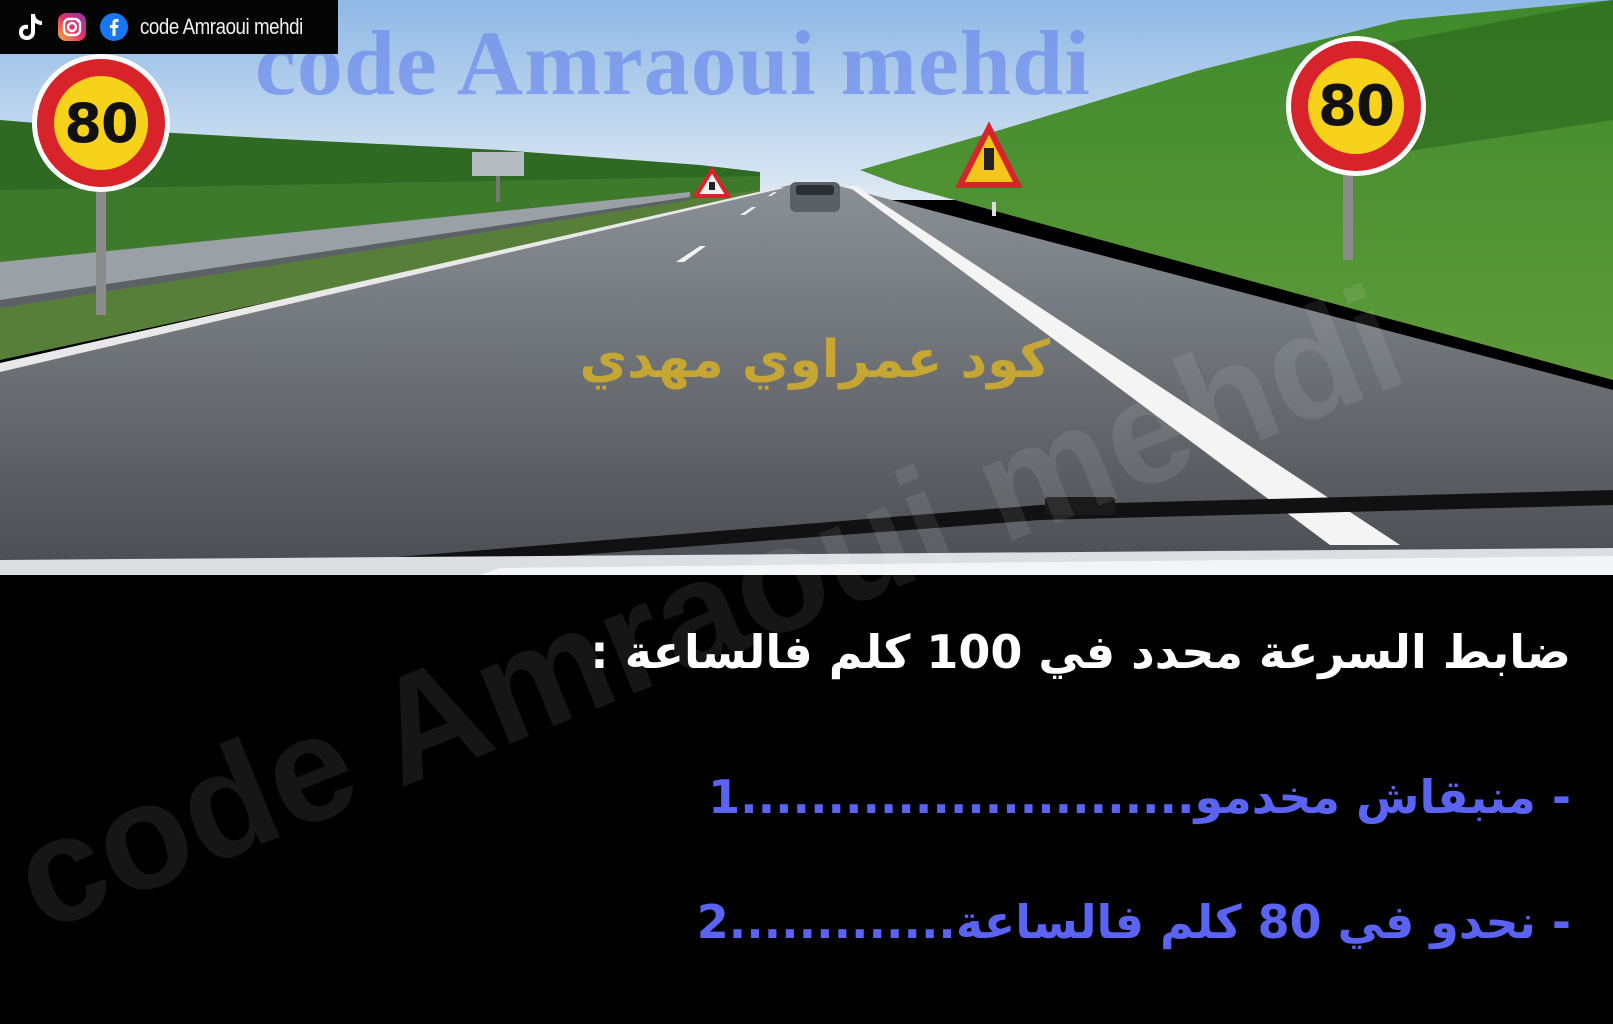  I want to click on facebook-icon, so click(114, 27).